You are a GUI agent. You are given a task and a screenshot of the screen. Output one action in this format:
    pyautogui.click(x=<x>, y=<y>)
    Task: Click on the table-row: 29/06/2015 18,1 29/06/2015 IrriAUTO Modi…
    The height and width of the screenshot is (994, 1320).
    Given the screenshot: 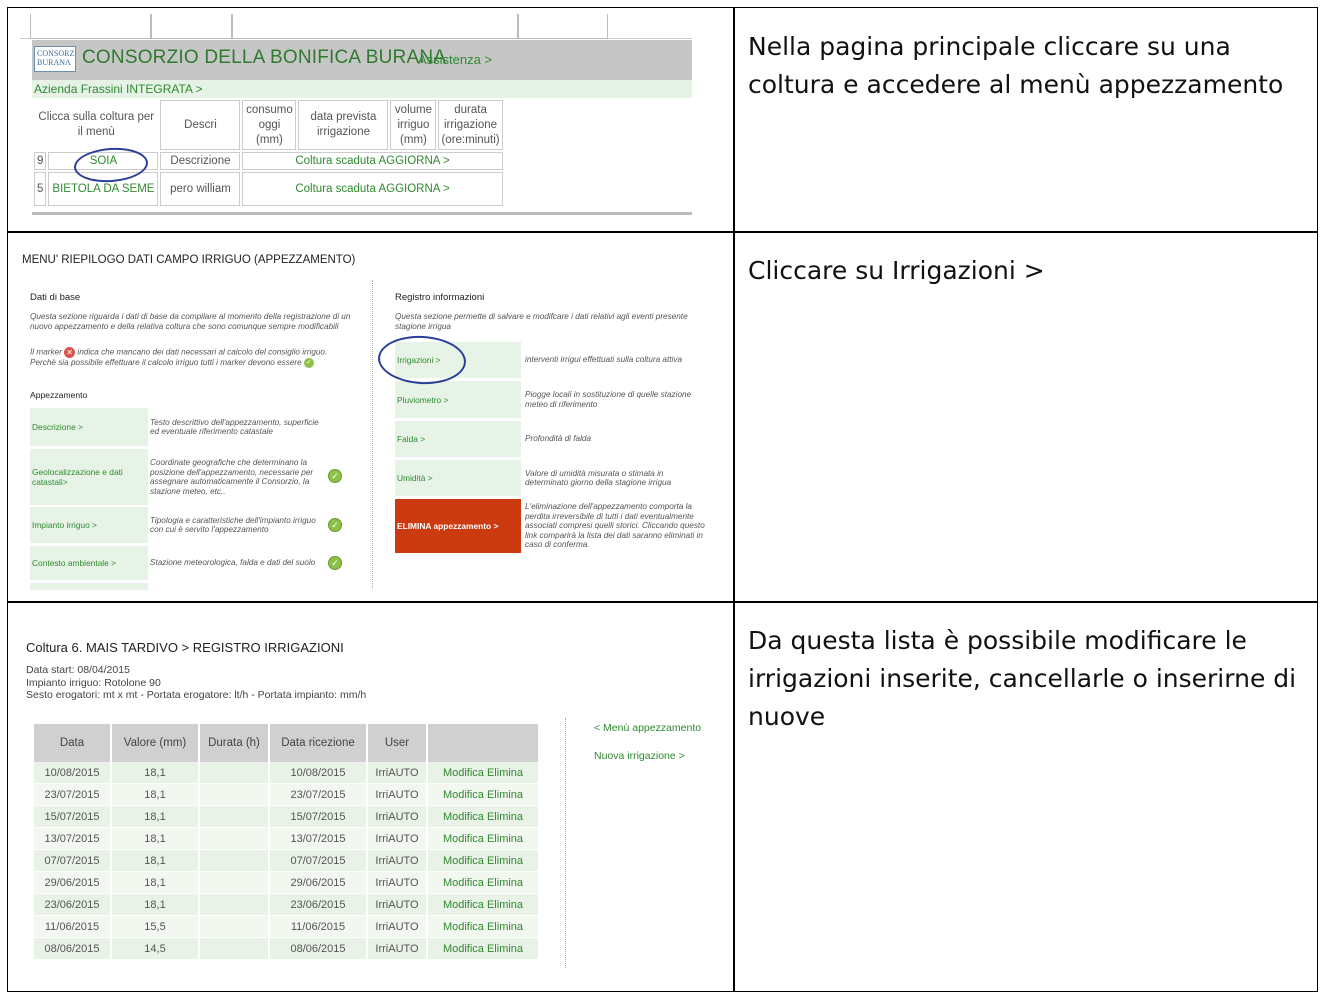 What is the action you would take?
    pyautogui.click(x=287, y=882)
    